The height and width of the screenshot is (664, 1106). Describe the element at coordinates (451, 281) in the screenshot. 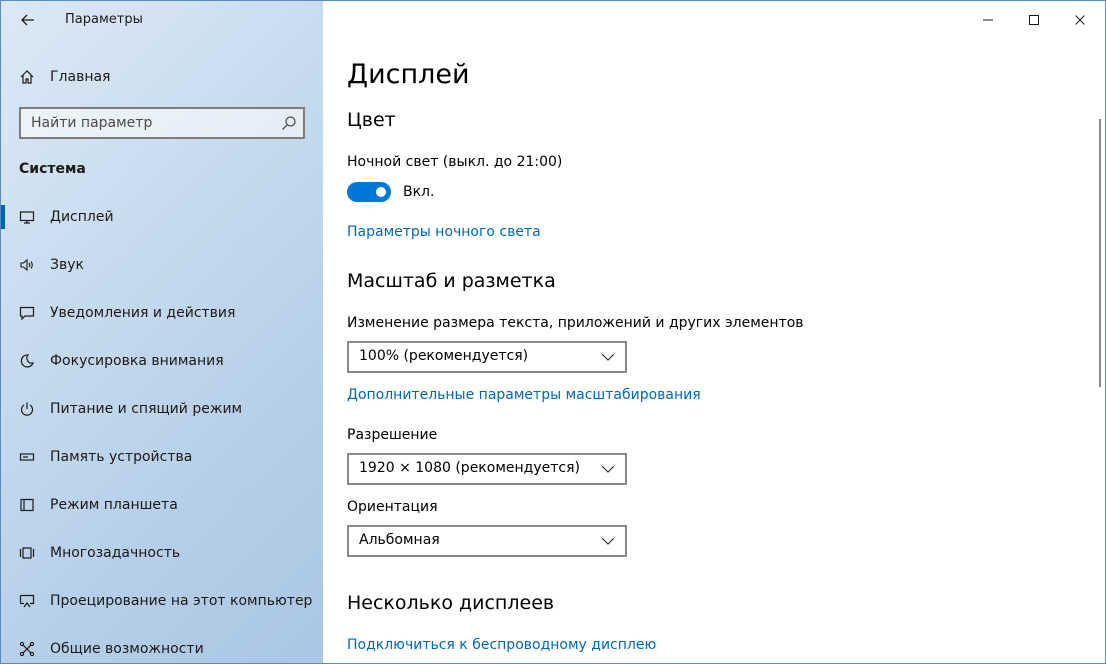

I see `section-title-scale: Масштаб и разметка` at that location.